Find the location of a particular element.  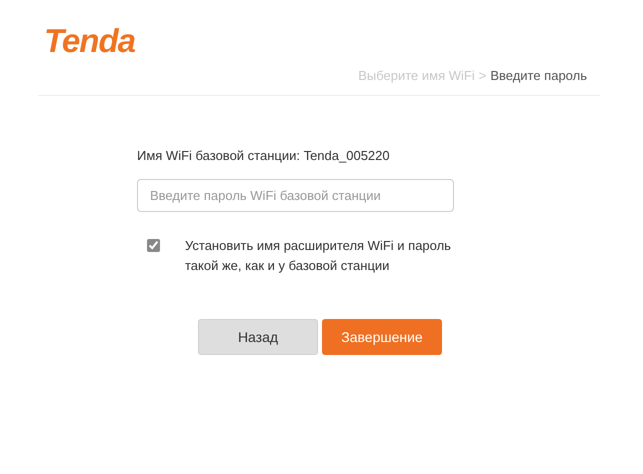

breadcrumb-step: Введите пароль is located at coordinates (538, 75).